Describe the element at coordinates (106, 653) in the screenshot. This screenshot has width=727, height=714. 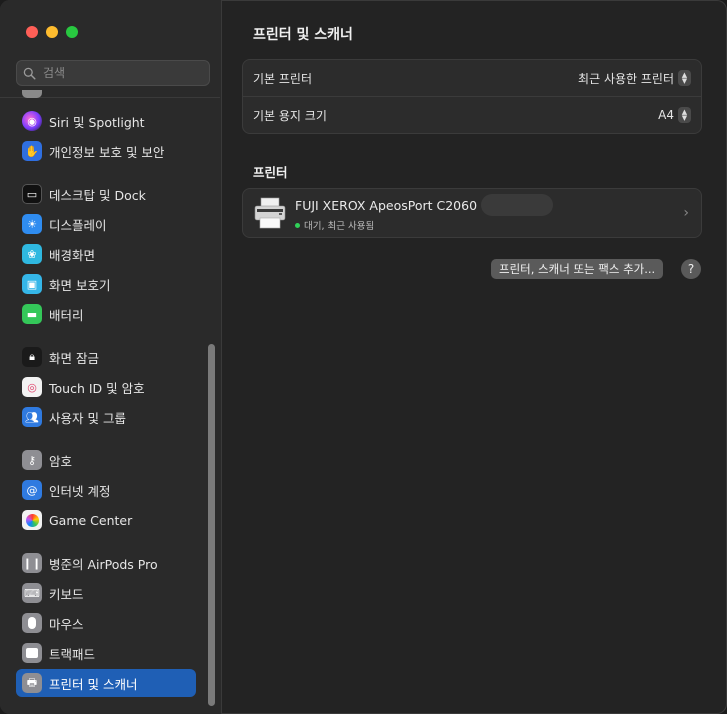
I see `sidebar-item-trackpad: 트랙패드` at that location.